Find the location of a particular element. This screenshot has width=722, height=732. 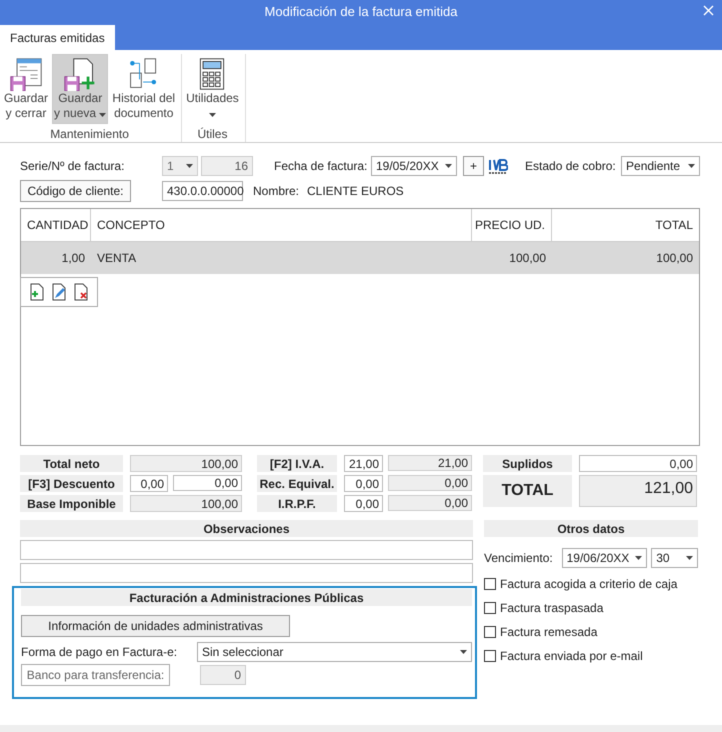

edit-line-icon is located at coordinates (59, 292).